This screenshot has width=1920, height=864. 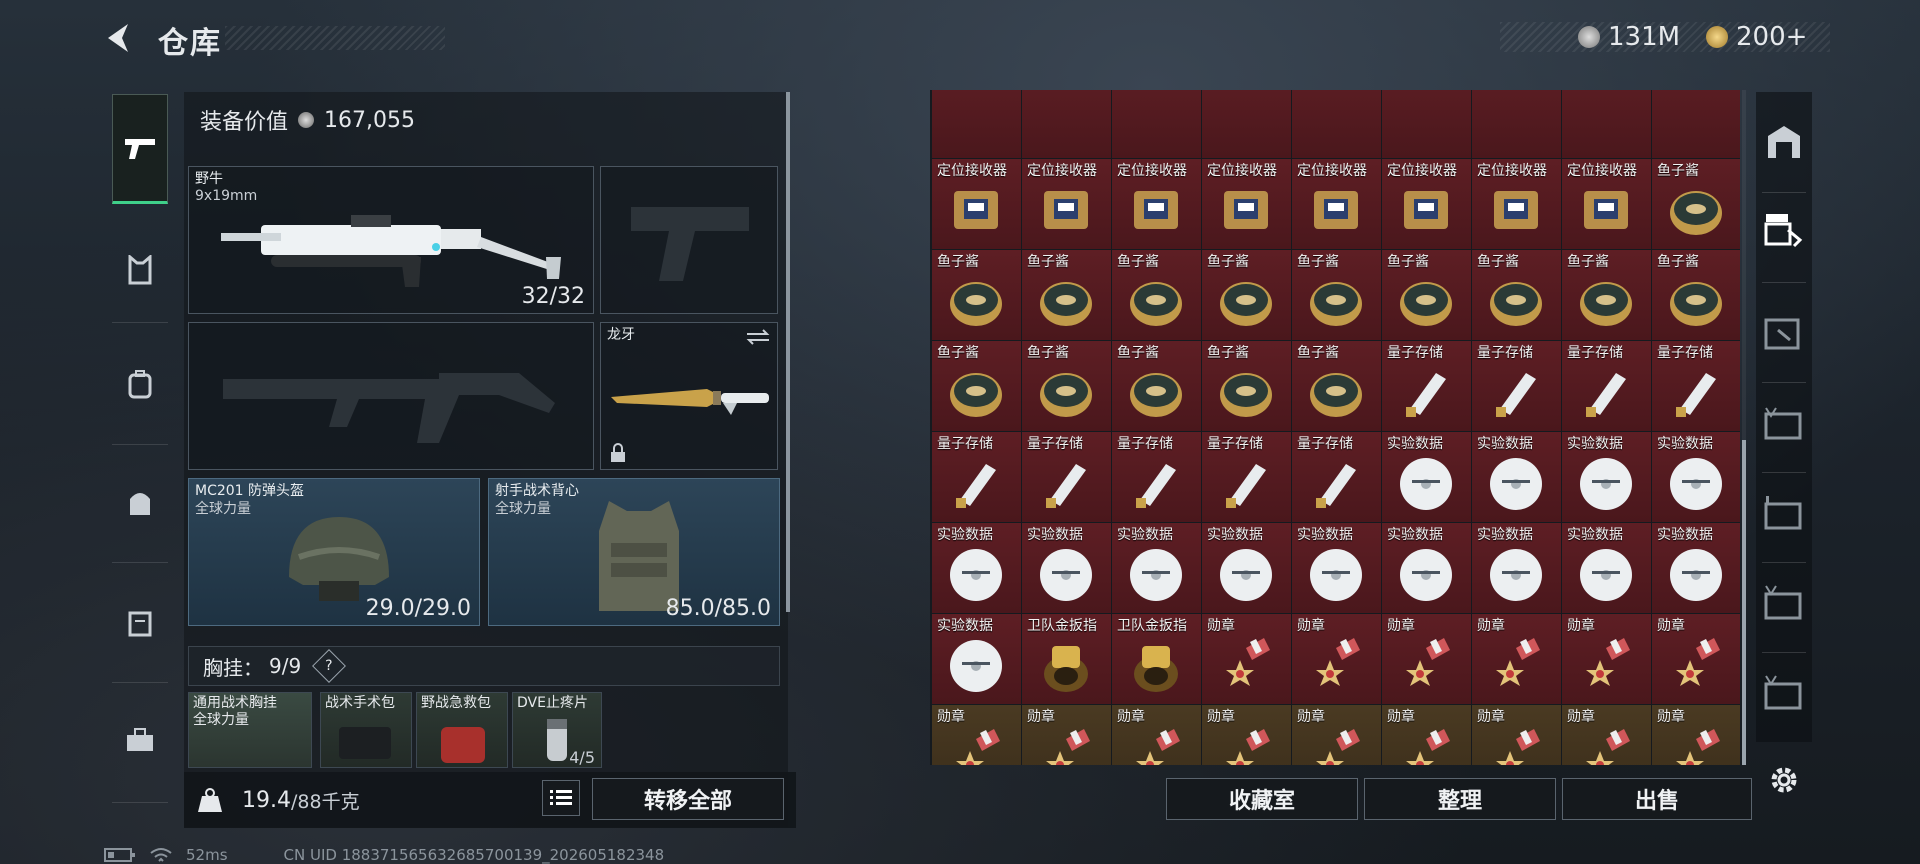 What do you see at coordinates (140, 502) in the screenshot?
I see `category-bag` at bounding box center [140, 502].